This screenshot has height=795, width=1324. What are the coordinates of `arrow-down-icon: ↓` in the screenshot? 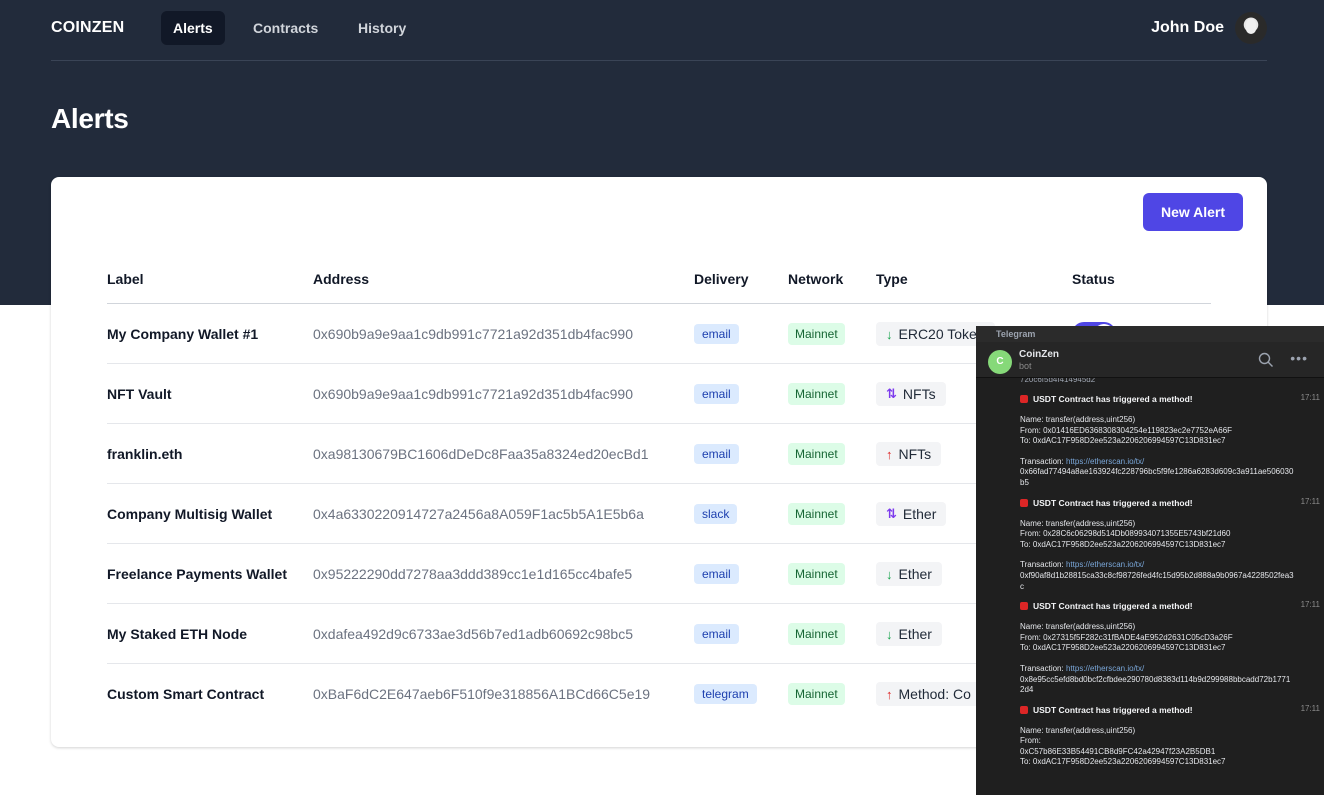 It's located at (889, 334).